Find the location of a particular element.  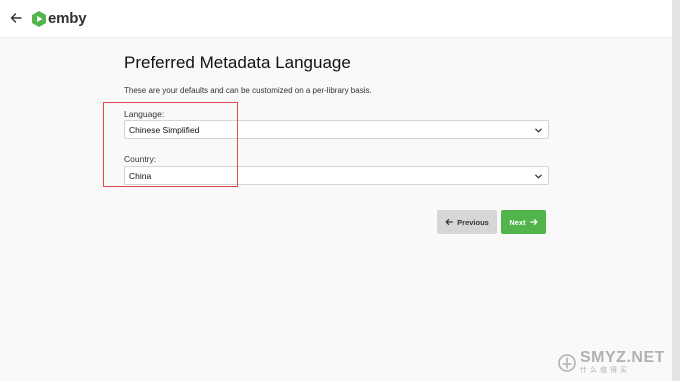

emby-logo-icon is located at coordinates (39, 18).